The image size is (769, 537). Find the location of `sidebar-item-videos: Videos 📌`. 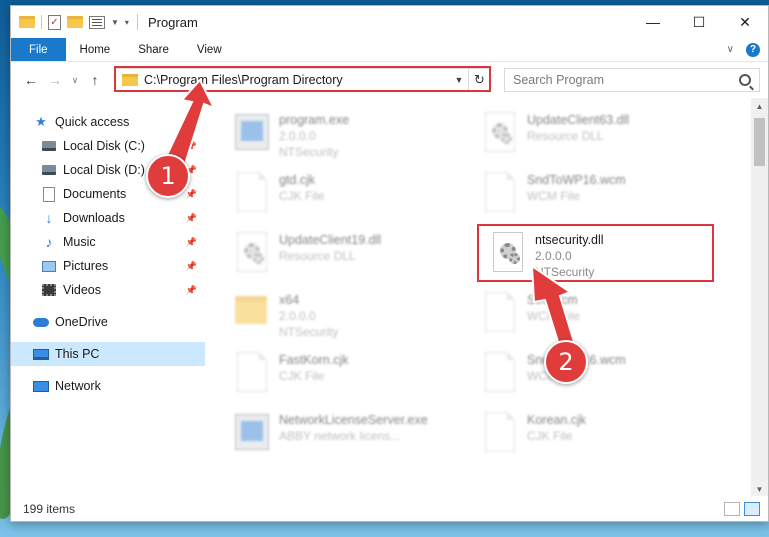

sidebar-item-videos: Videos 📌 is located at coordinates (108, 290).